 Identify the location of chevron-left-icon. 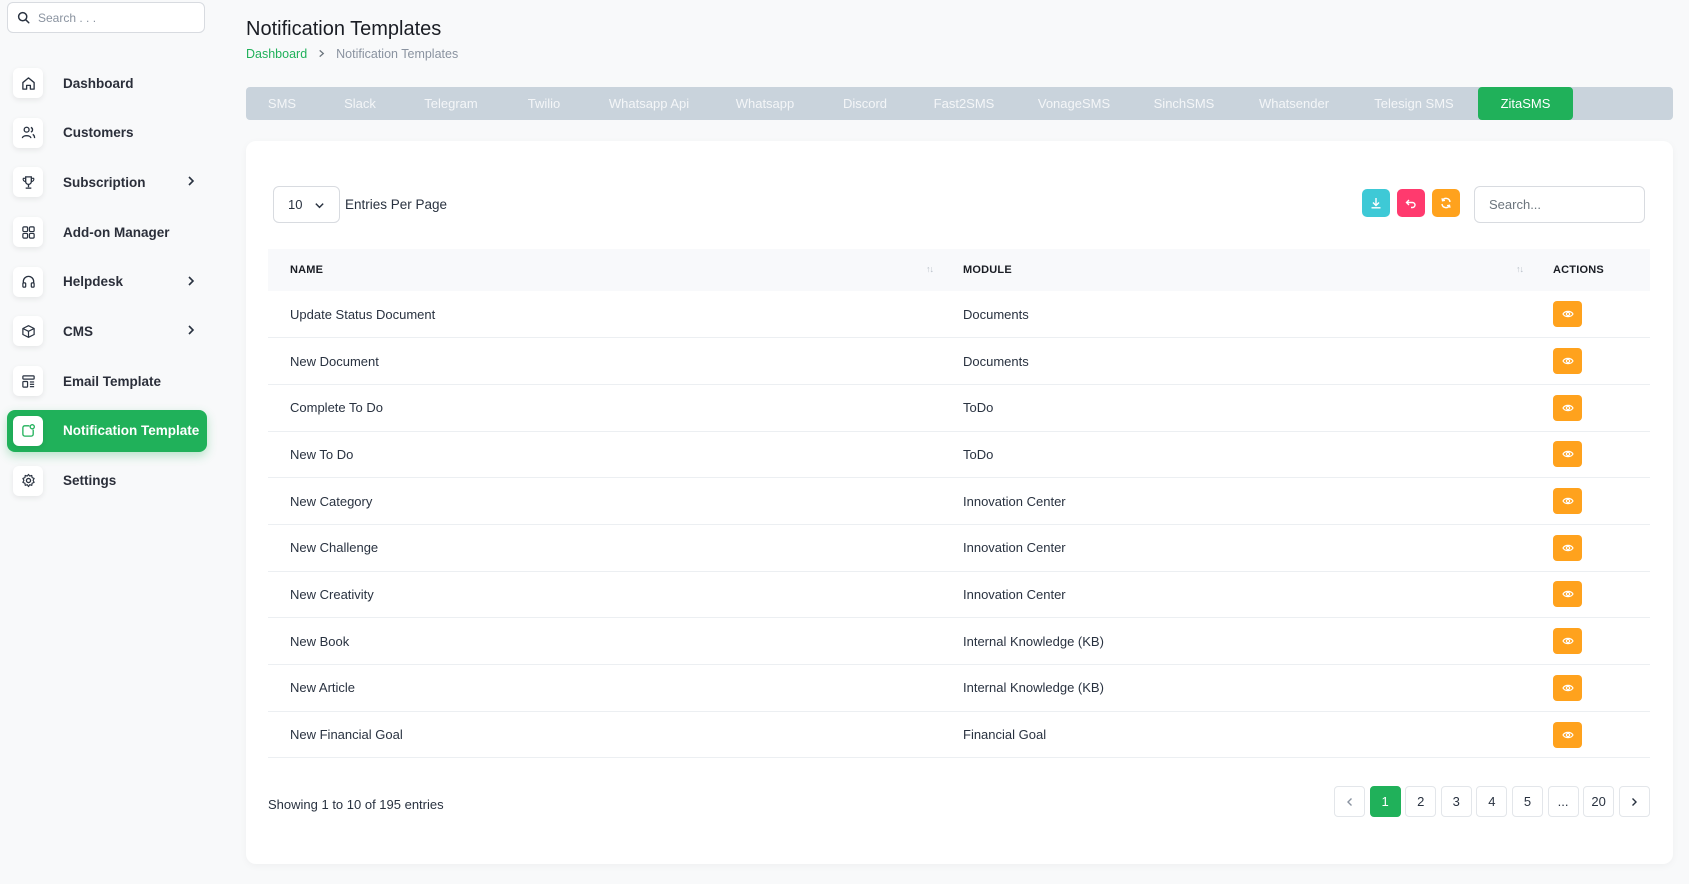
(1349, 801).